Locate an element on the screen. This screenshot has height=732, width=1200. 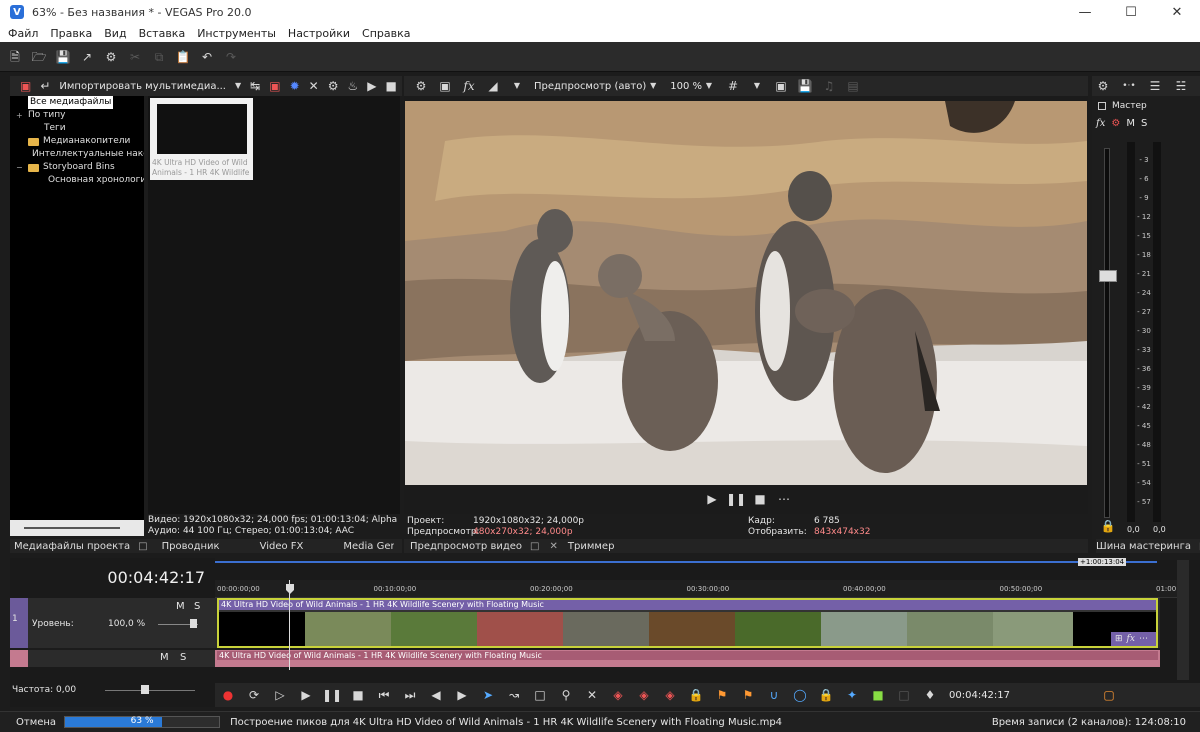
web-icon: ✹ is located at coordinates (295, 86).